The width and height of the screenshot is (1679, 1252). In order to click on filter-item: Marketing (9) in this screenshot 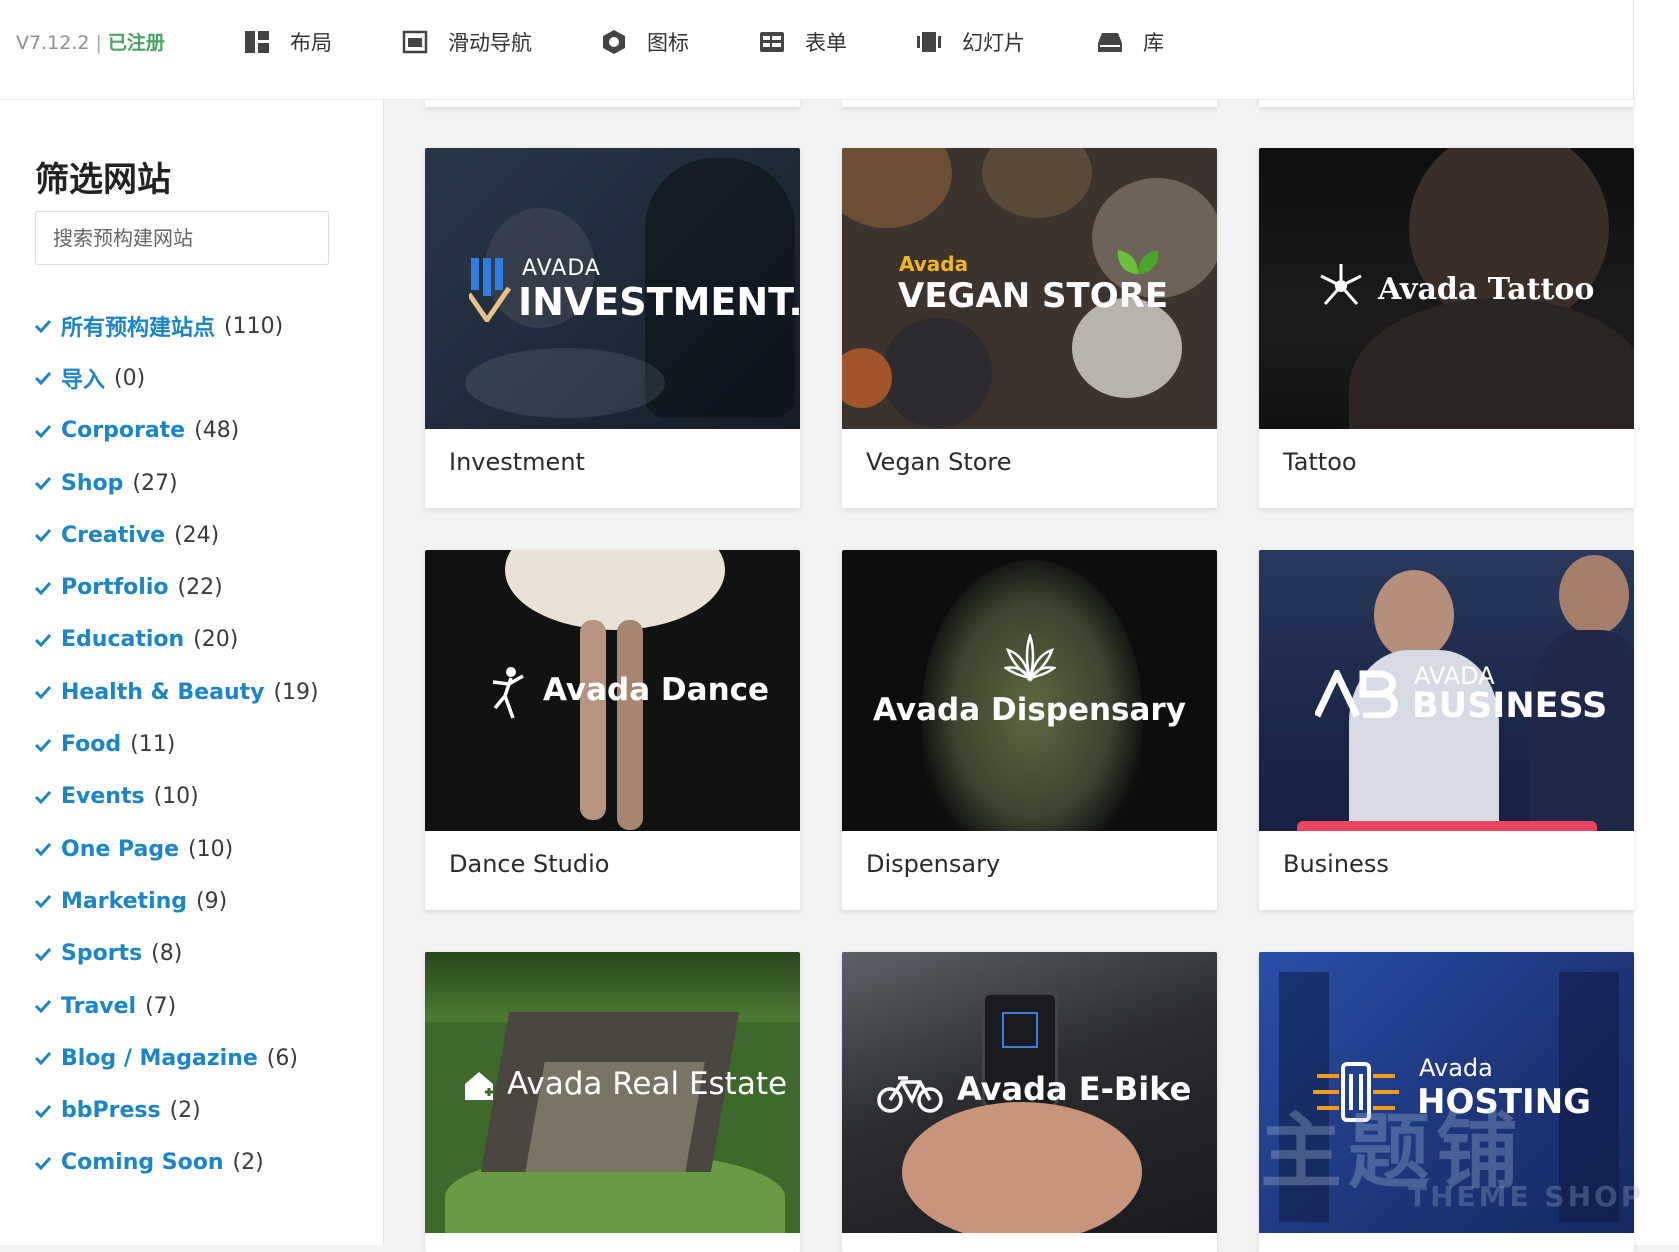, I will do `click(177, 901)`.